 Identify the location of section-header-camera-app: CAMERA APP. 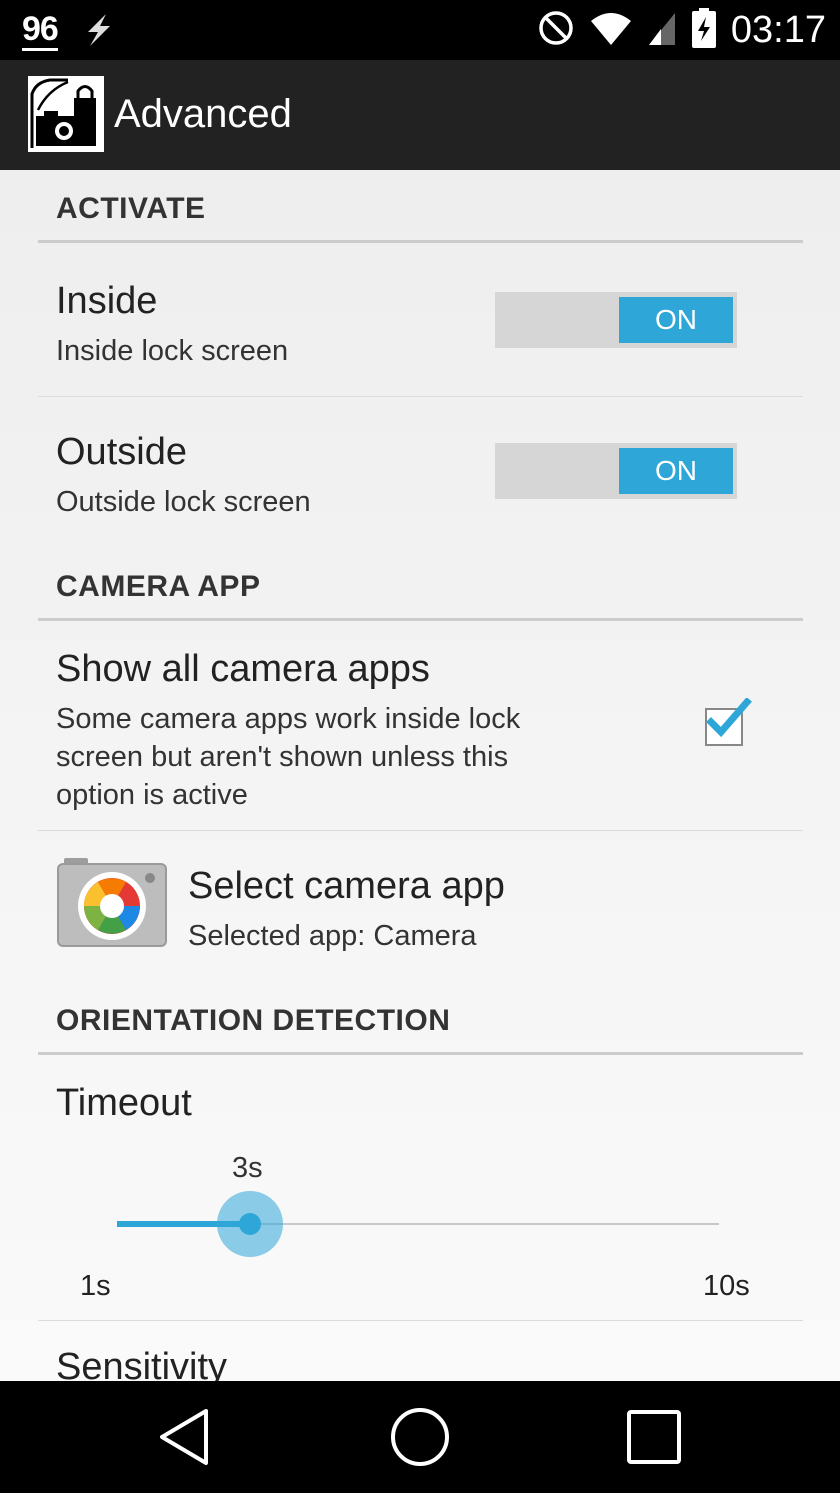
(158, 586).